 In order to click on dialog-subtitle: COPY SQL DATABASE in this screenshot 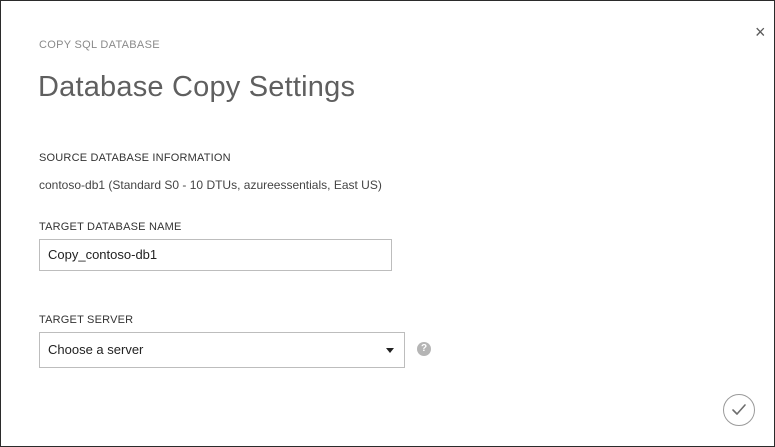, I will do `click(99, 45)`.